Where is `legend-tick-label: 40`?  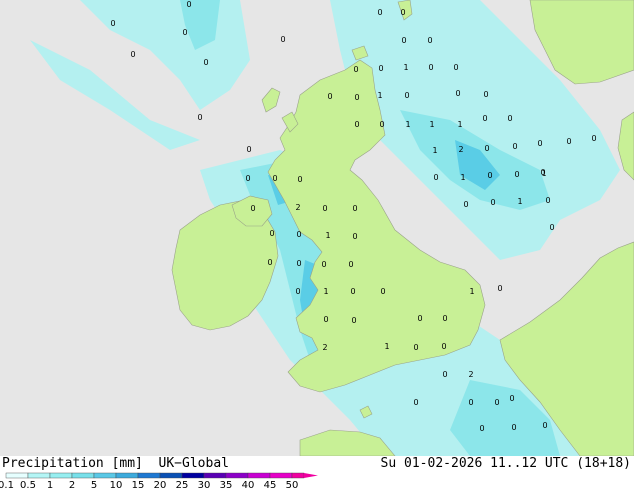 legend-tick-label: 40 is located at coordinates (248, 485).